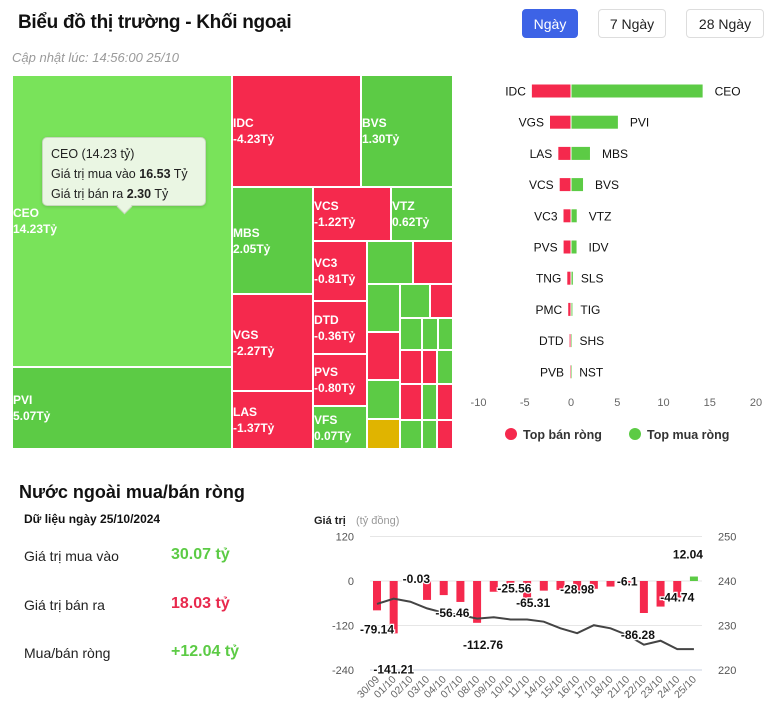 This screenshot has height=722, width=772. What do you see at coordinates (352, 214) in the screenshot?
I see `treemap-tile-vcs: VCS -1.22Tỷ` at bounding box center [352, 214].